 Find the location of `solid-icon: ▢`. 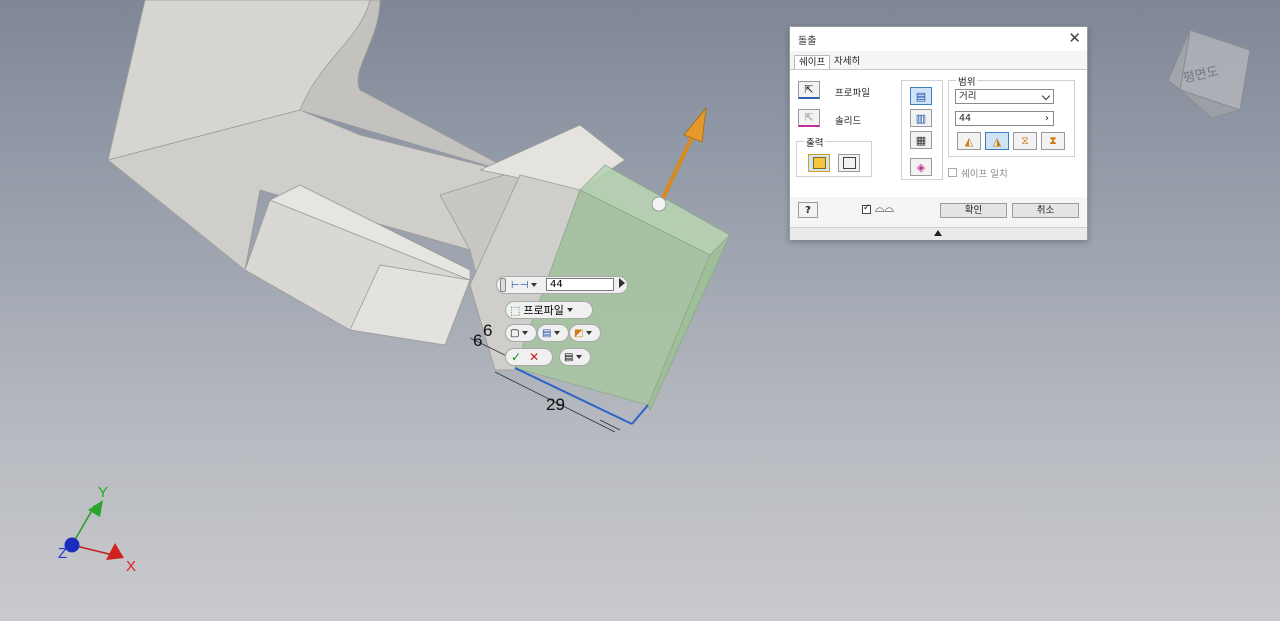

solid-icon: ▢ is located at coordinates (515, 333).